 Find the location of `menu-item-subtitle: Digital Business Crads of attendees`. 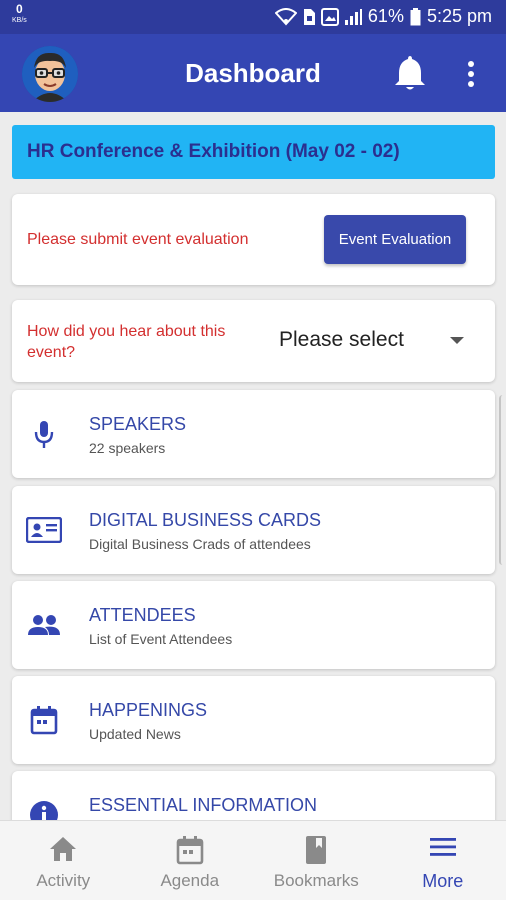

menu-item-subtitle: Digital Business Crads of attendees is located at coordinates (200, 544).